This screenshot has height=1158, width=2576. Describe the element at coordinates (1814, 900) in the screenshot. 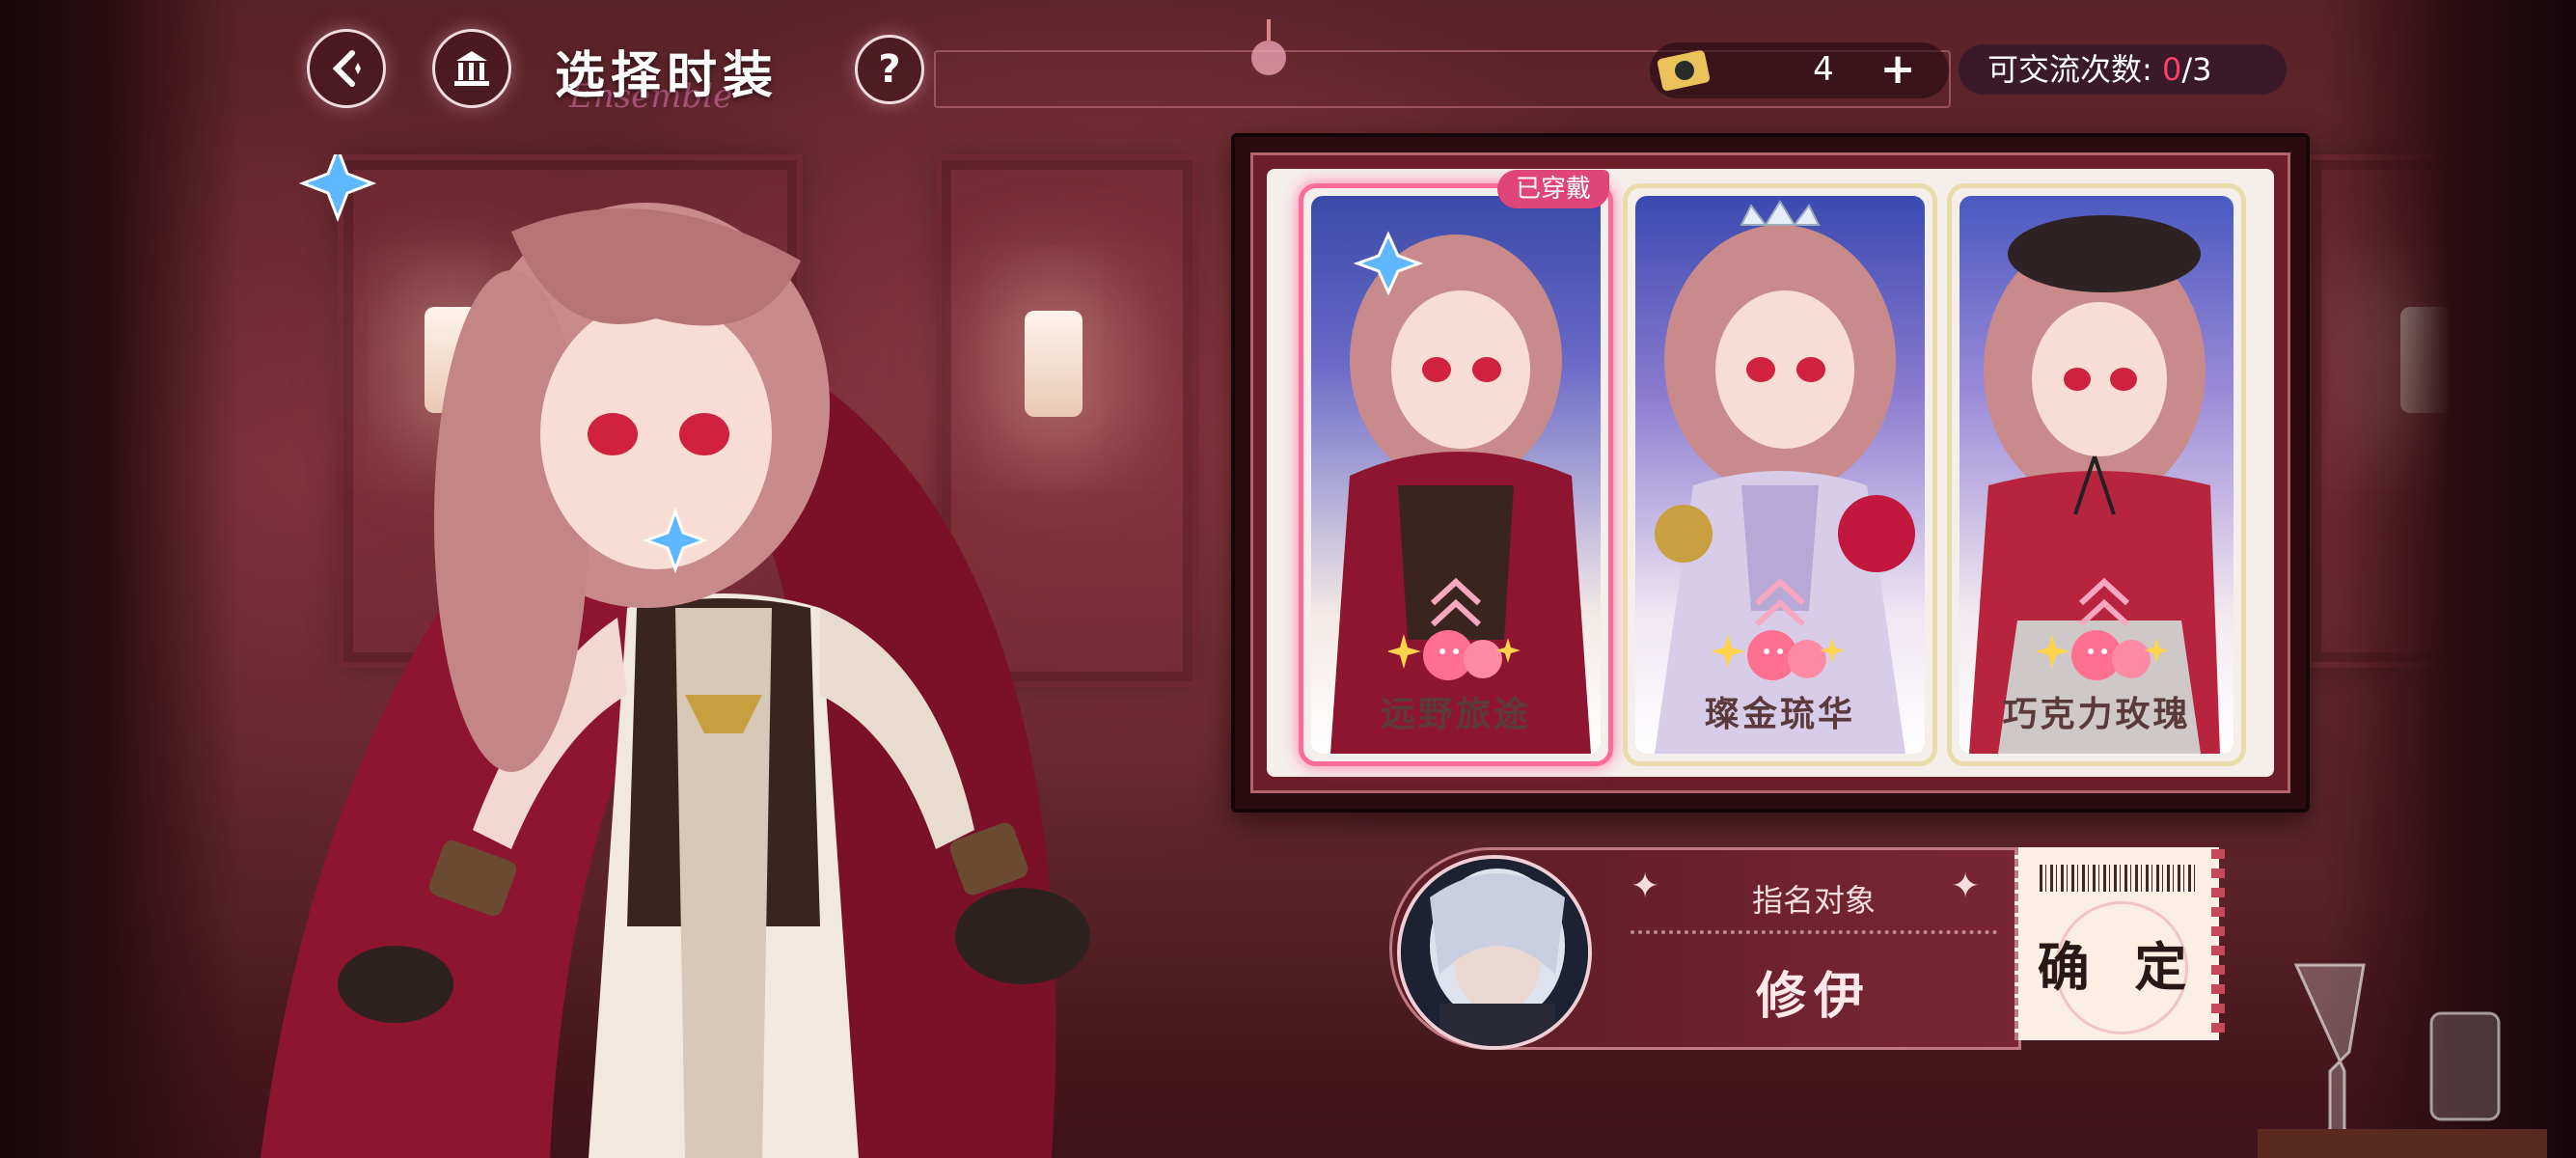

I see `nomination-label: 指名对象` at that location.